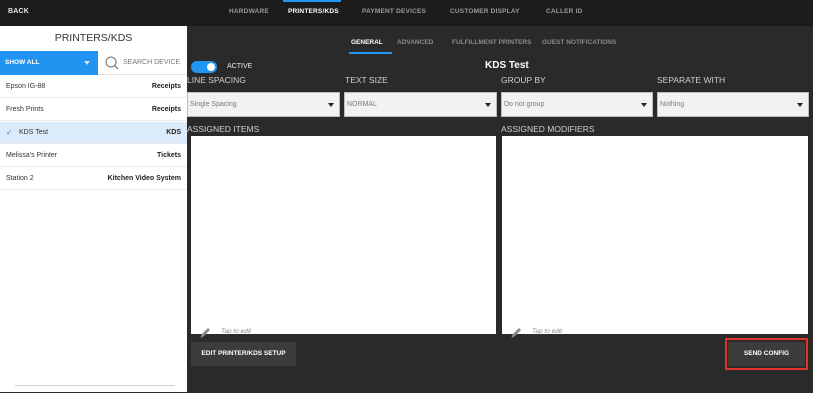  Describe the element at coordinates (523, 80) in the screenshot. I see `group-by-label: GROUP BY` at that location.